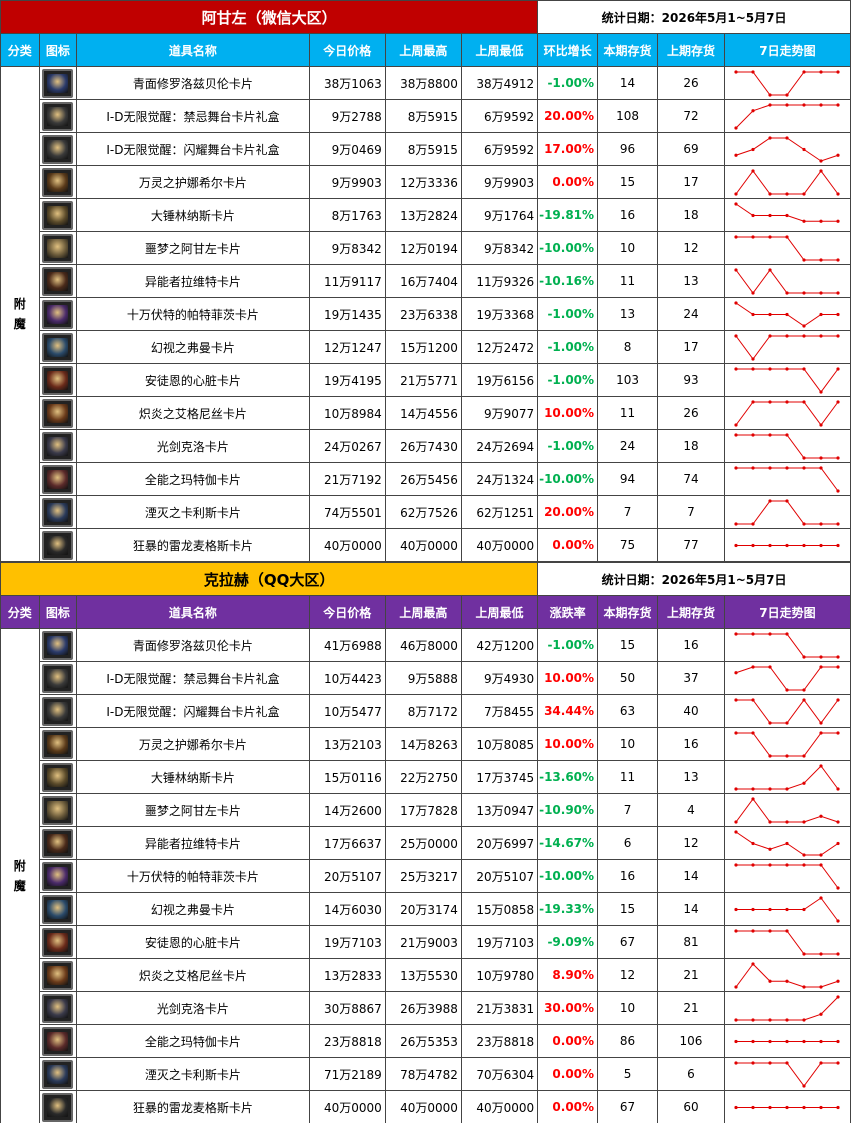 The width and height of the screenshot is (851, 1123). I want to click on item-name: 大锤林纳斯卡片, so click(193, 777).